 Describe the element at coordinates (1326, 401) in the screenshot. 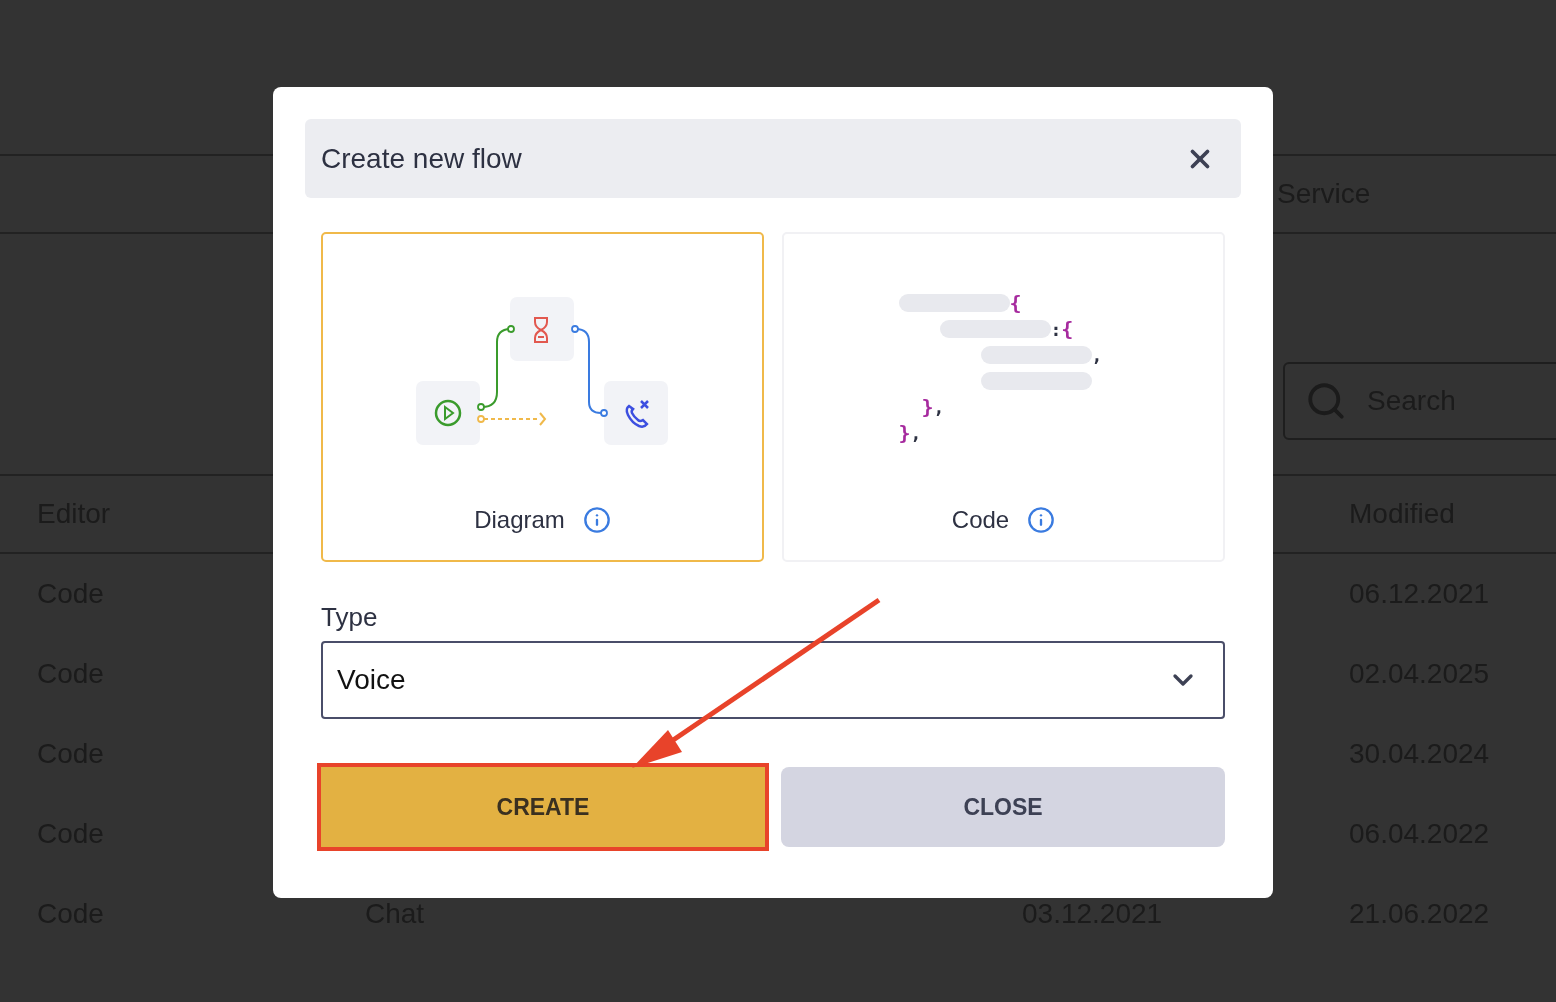

I see `search-icon` at that location.